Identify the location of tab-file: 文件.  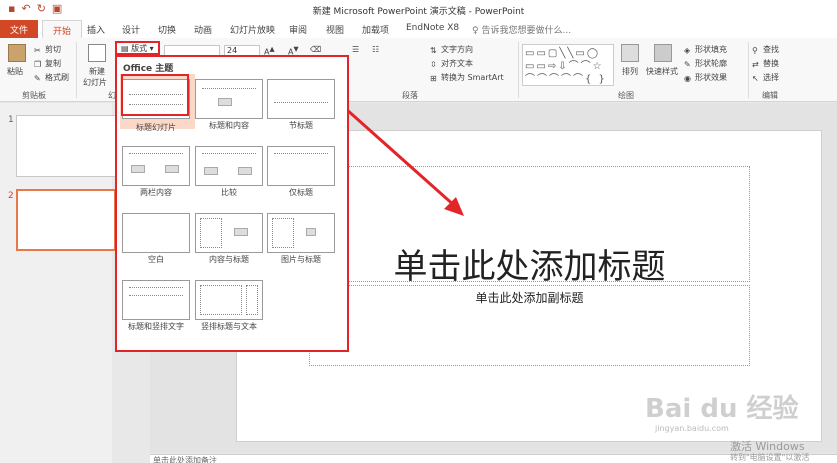
(19, 29).